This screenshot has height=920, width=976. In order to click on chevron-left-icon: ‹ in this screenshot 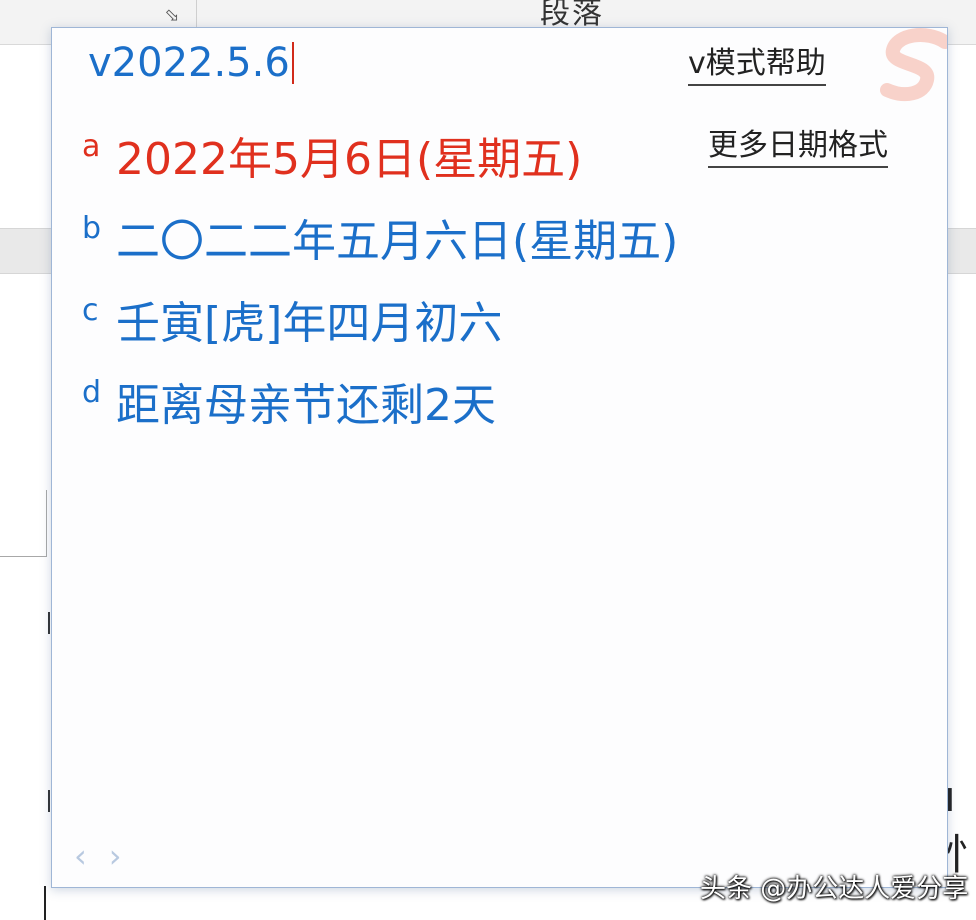, I will do `click(80, 856)`.